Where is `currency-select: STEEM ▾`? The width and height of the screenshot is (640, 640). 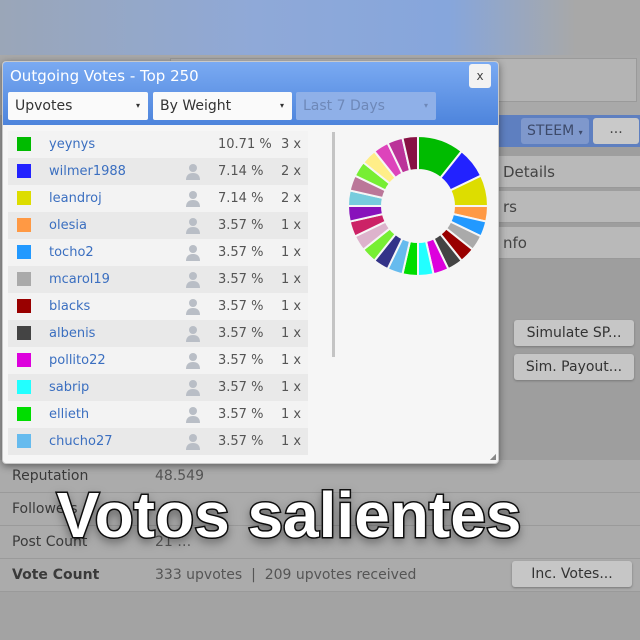 currency-select: STEEM ▾ is located at coordinates (555, 131).